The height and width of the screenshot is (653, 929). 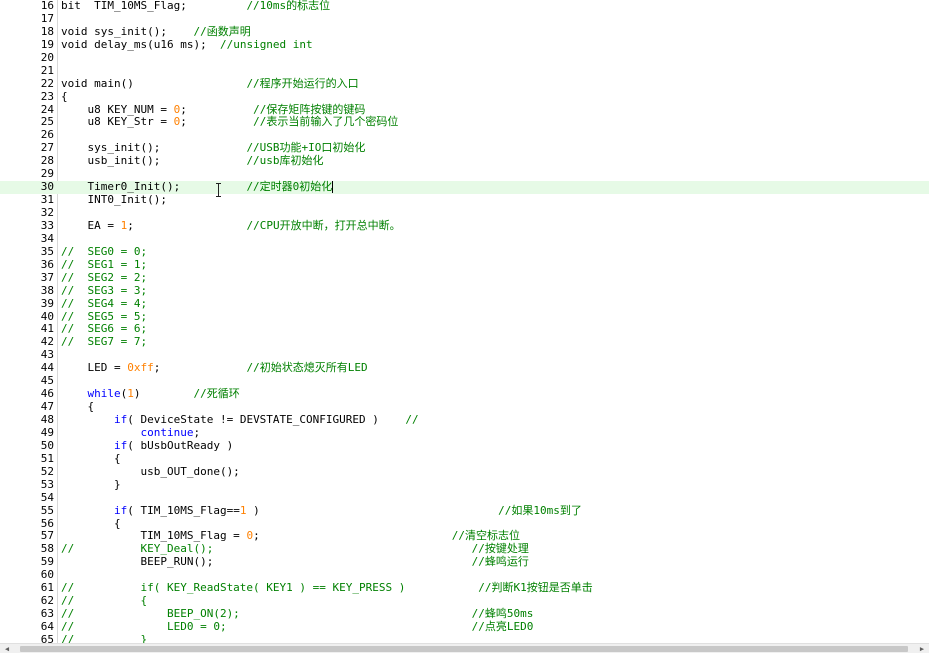 I want to click on code-comment: //unsigned int, so click(x=266, y=44).